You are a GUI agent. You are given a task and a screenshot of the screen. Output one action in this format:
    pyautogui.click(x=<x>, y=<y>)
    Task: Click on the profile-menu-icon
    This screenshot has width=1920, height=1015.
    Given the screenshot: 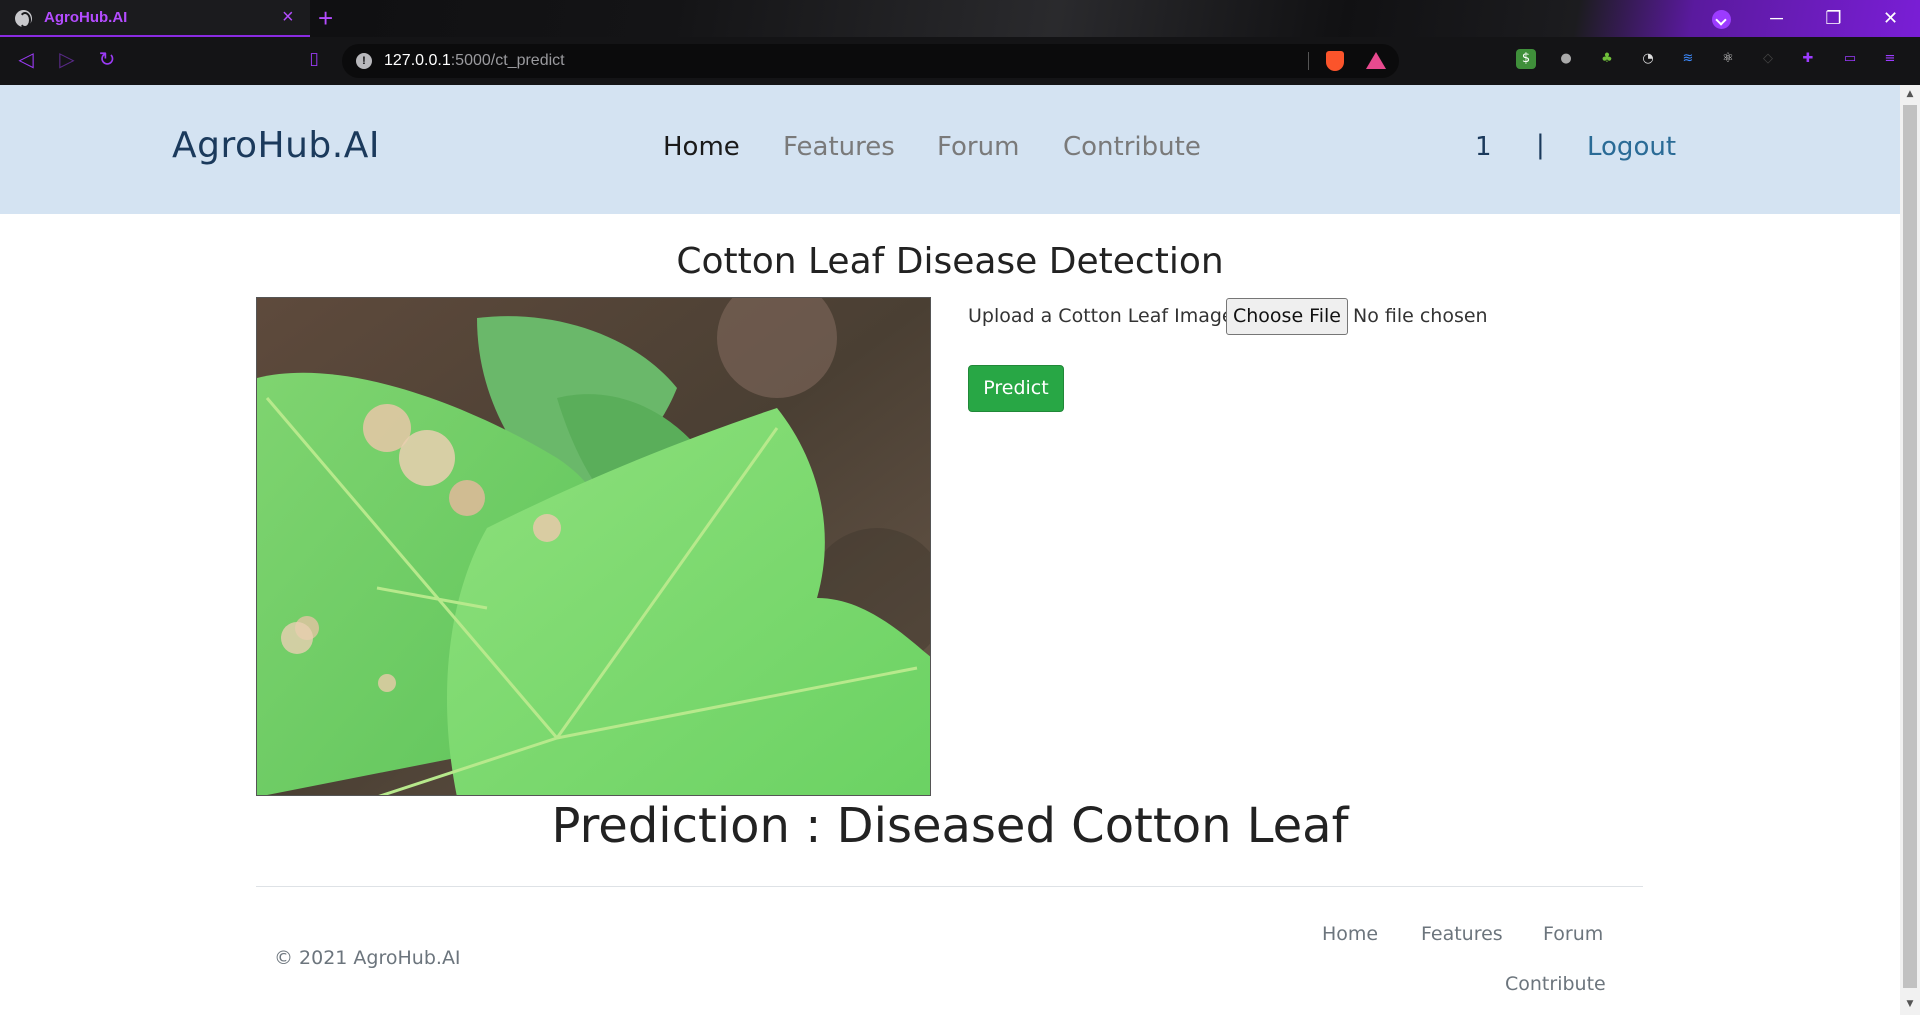 What is the action you would take?
    pyautogui.click(x=1721, y=19)
    